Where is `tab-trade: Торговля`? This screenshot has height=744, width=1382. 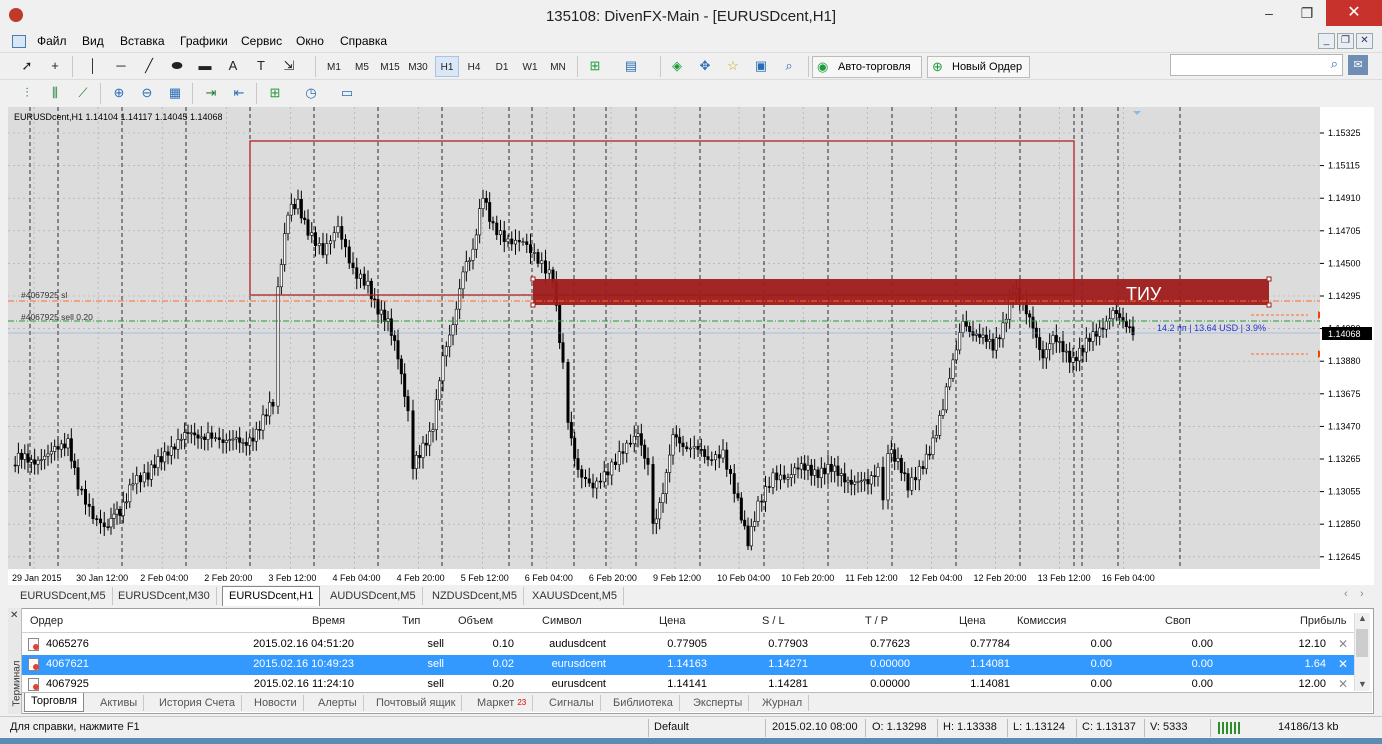
tab-trade: Торговля is located at coordinates (54, 702).